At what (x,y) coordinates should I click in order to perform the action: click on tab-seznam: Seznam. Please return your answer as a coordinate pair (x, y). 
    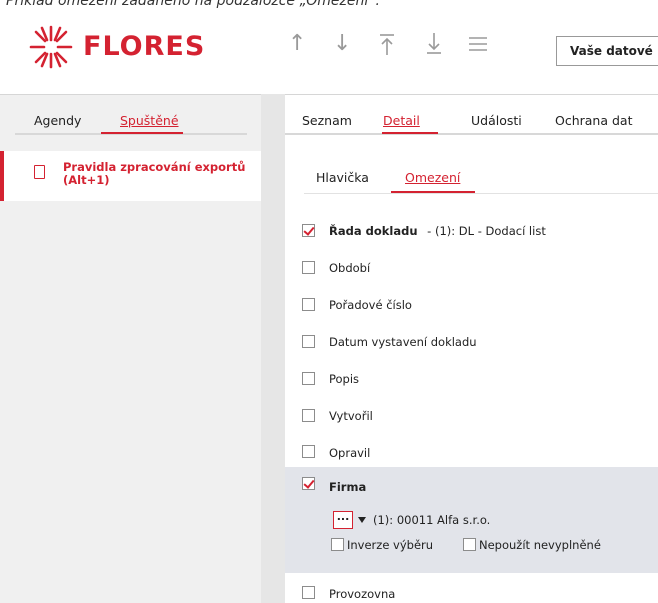
    Looking at the image, I should click on (327, 120).